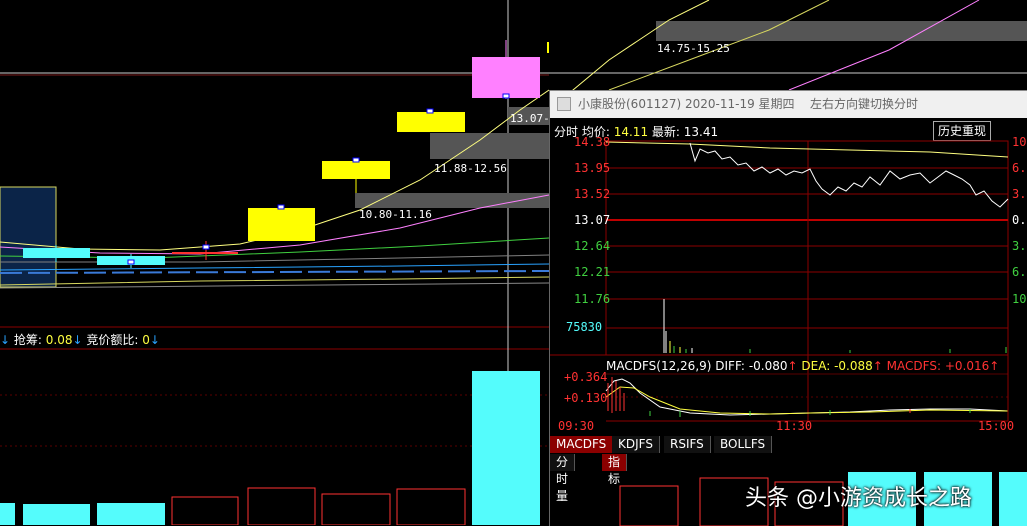 The width and height of the screenshot is (1027, 526). I want to click on volume-label: 75830, so click(584, 327).